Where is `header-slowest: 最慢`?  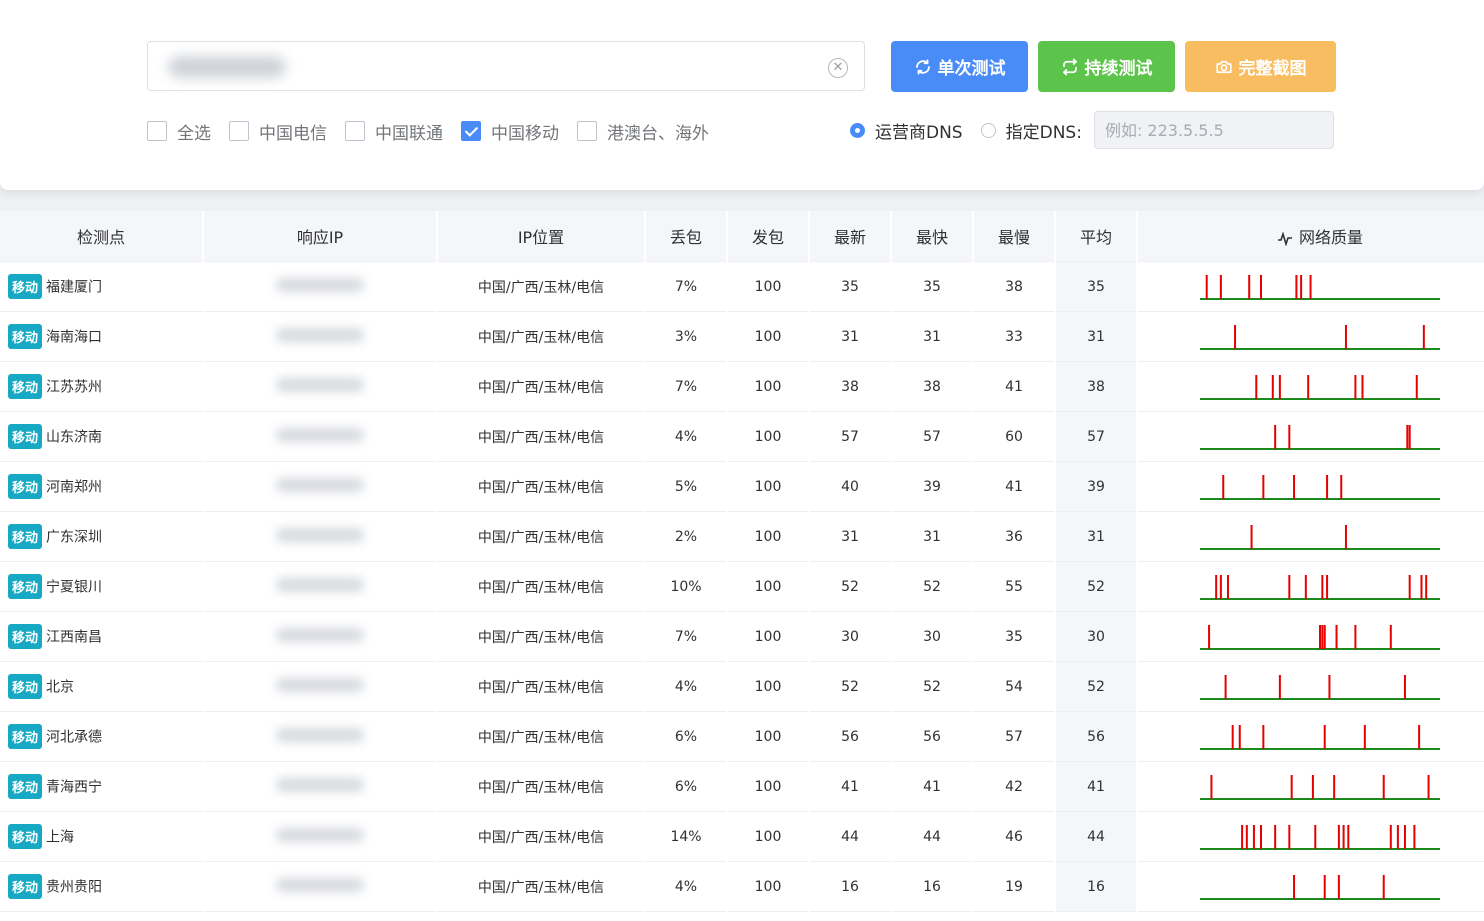 header-slowest: 最慢 is located at coordinates (1014, 236).